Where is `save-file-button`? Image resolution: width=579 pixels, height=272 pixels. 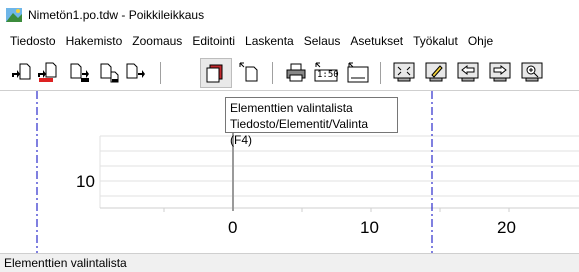
save-file-button is located at coordinates (80, 72).